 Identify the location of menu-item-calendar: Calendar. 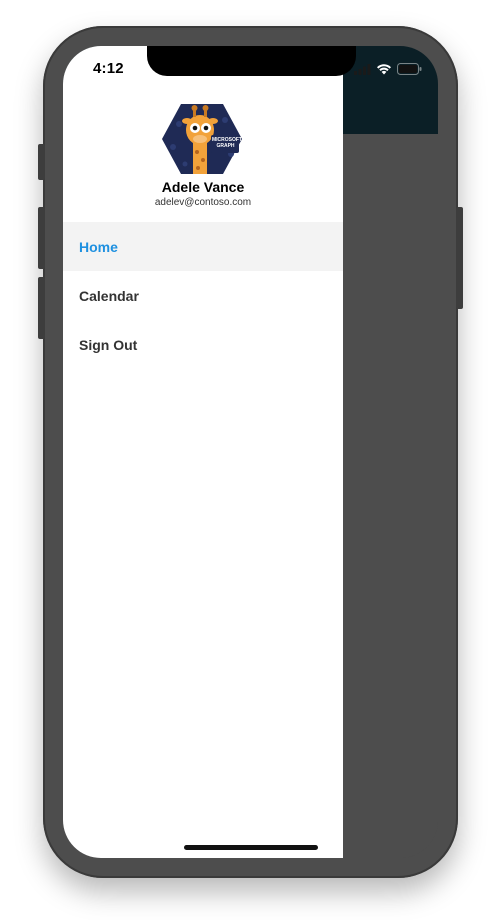
(203, 295).